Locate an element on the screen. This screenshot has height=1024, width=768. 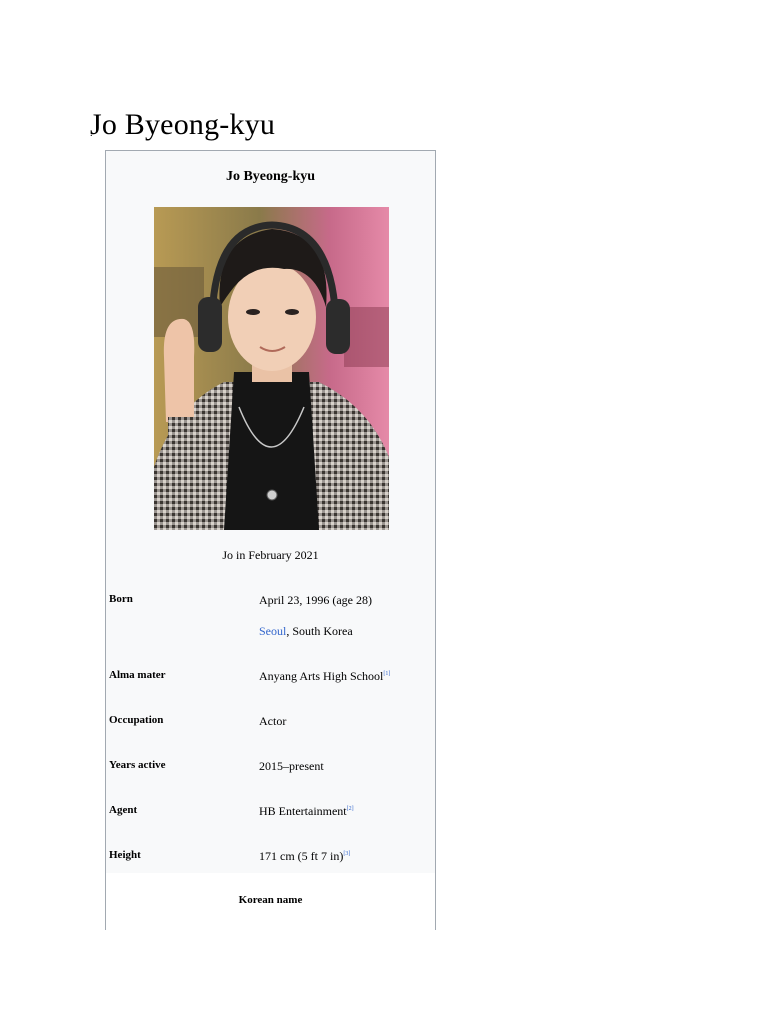
height-text: 171 cm (5 ft 7 in) is located at coordinates (301, 856).